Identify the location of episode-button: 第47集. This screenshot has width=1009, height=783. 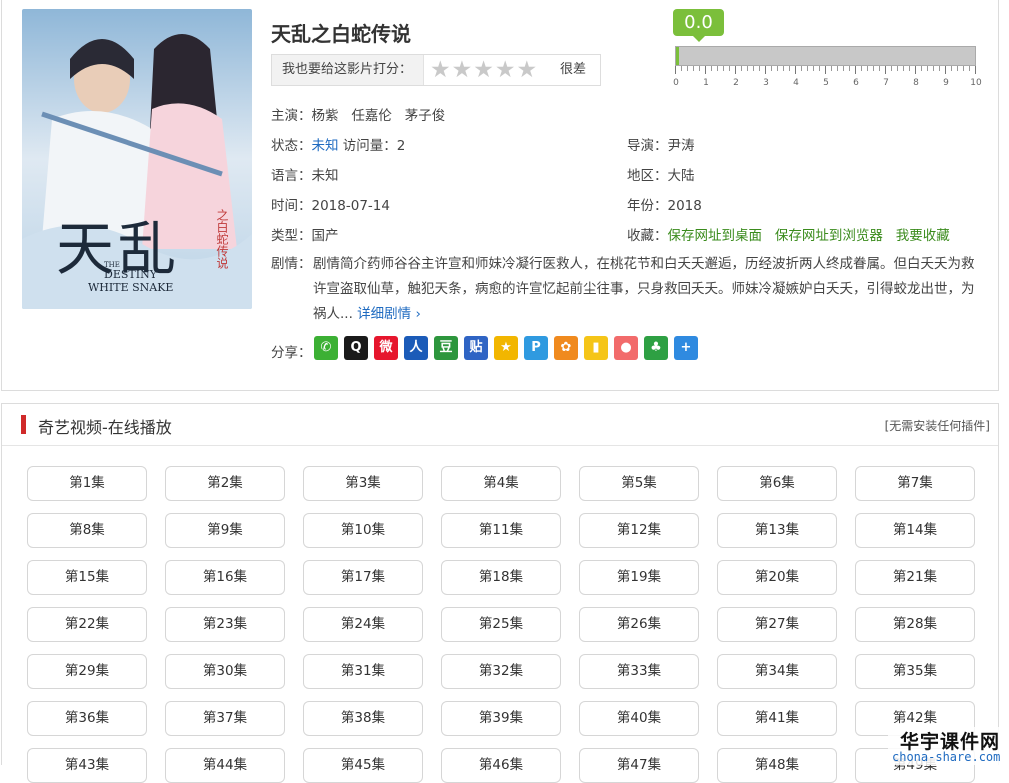
(639, 765).